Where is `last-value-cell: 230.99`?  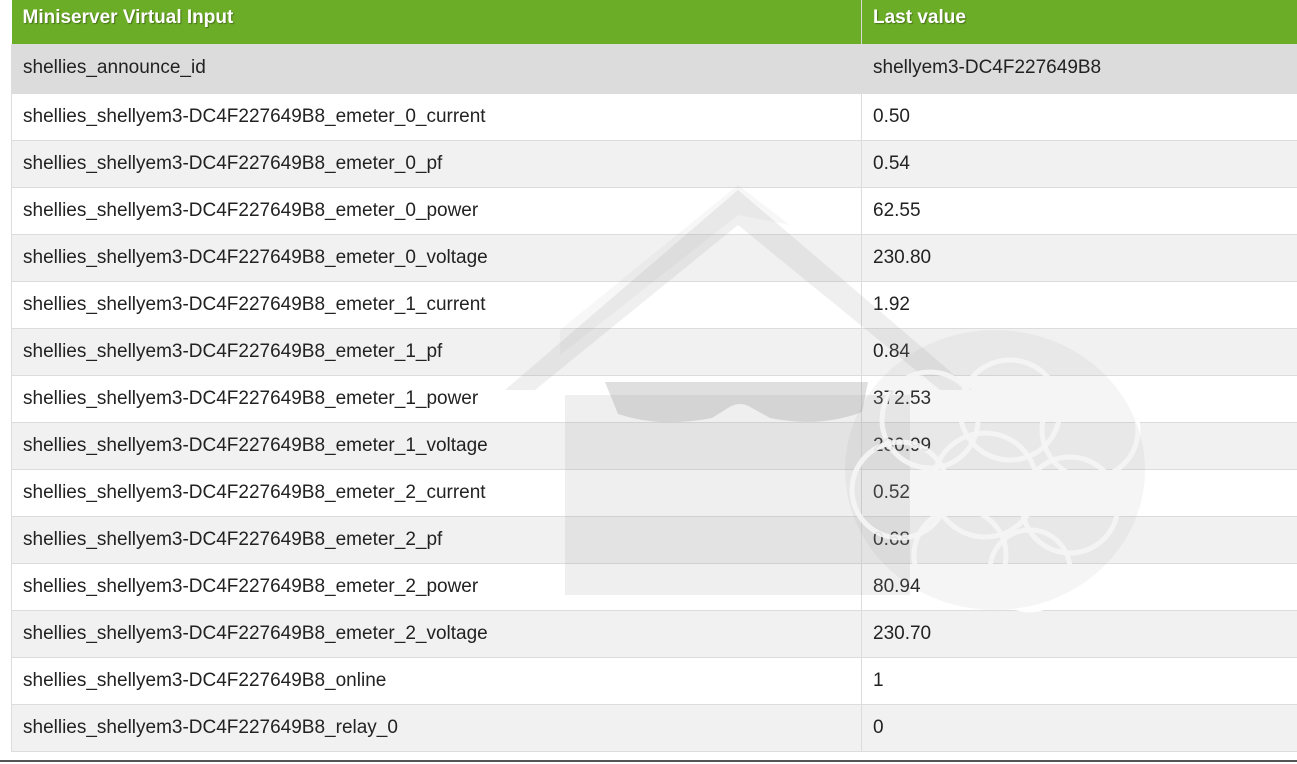
last-value-cell: 230.99 is located at coordinates (1079, 446).